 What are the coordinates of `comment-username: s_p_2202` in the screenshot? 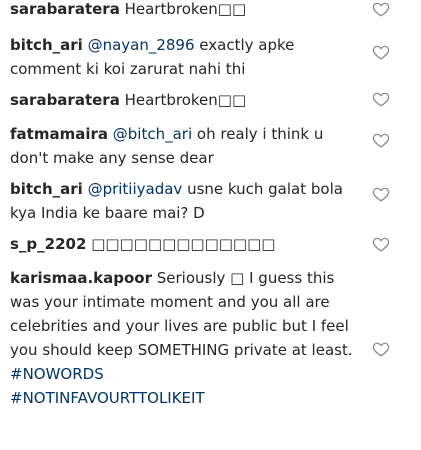 It's located at (48, 244).